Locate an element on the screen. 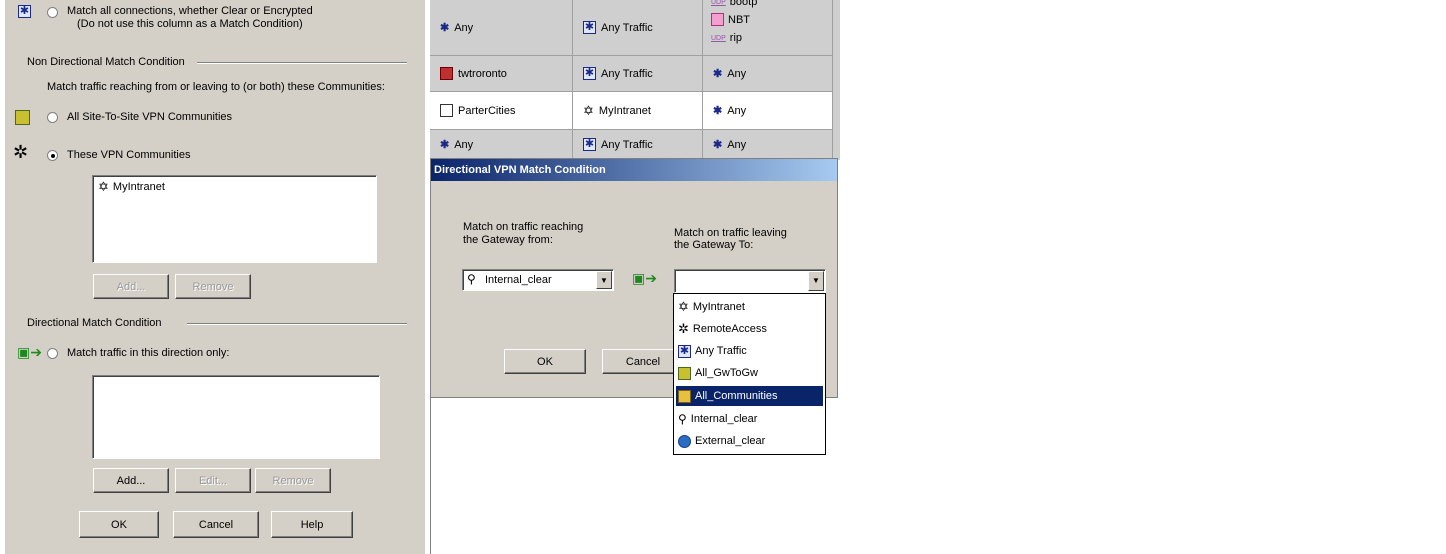 The width and height of the screenshot is (1446, 554). lock-icon is located at coordinates (684, 396).